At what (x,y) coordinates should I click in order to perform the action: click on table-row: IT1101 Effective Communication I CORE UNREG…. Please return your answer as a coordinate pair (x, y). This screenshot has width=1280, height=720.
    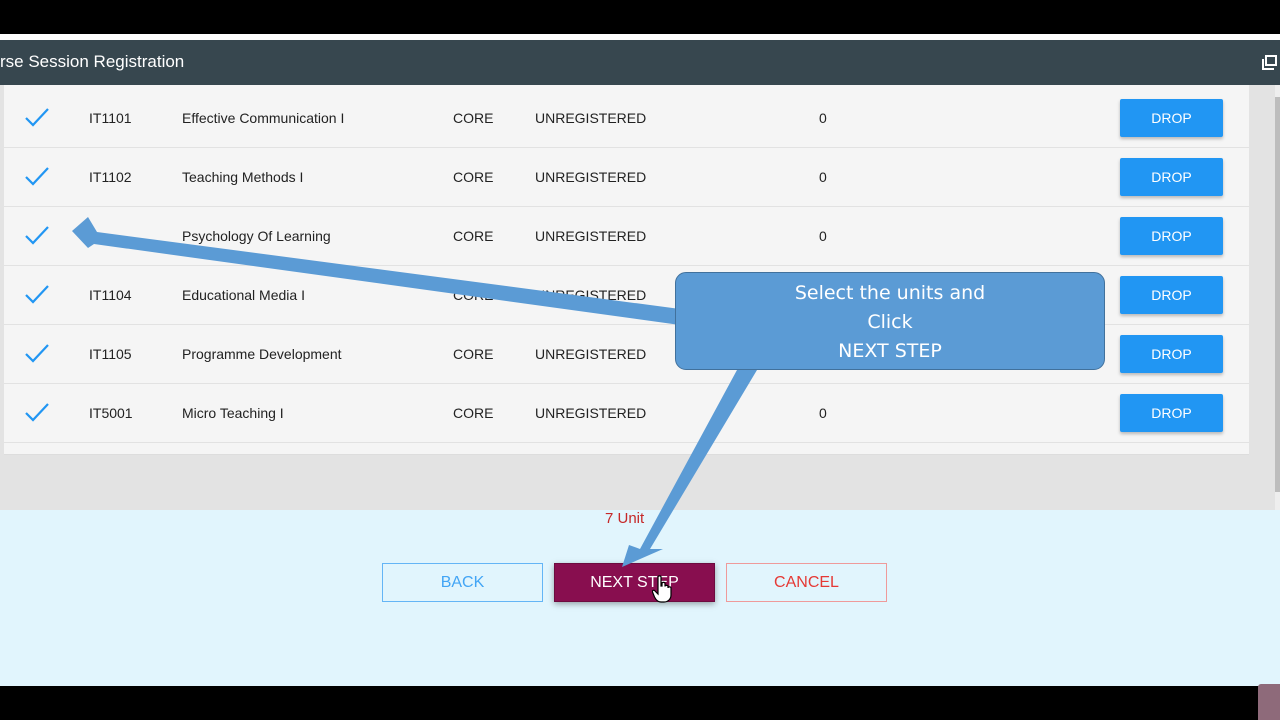
    Looking at the image, I should click on (626, 118).